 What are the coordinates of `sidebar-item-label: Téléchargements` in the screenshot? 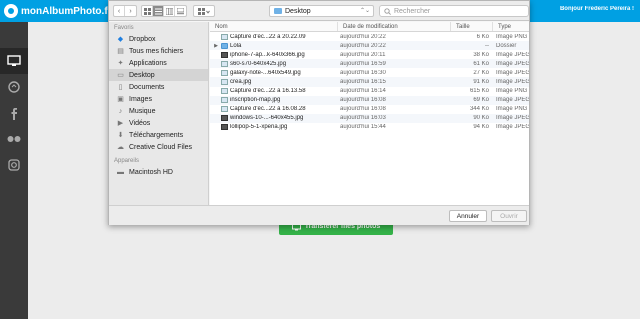 It's located at (156, 135).